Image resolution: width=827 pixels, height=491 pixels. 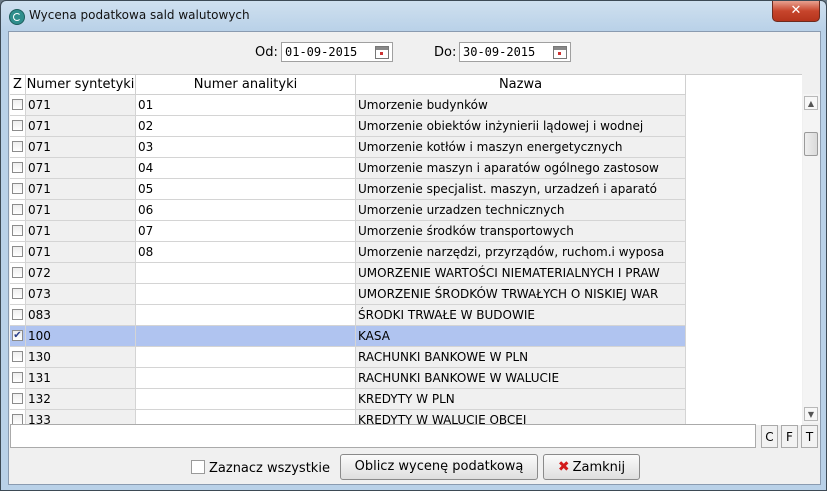 I want to click on cell-analytic: 02, so click(x=246, y=126).